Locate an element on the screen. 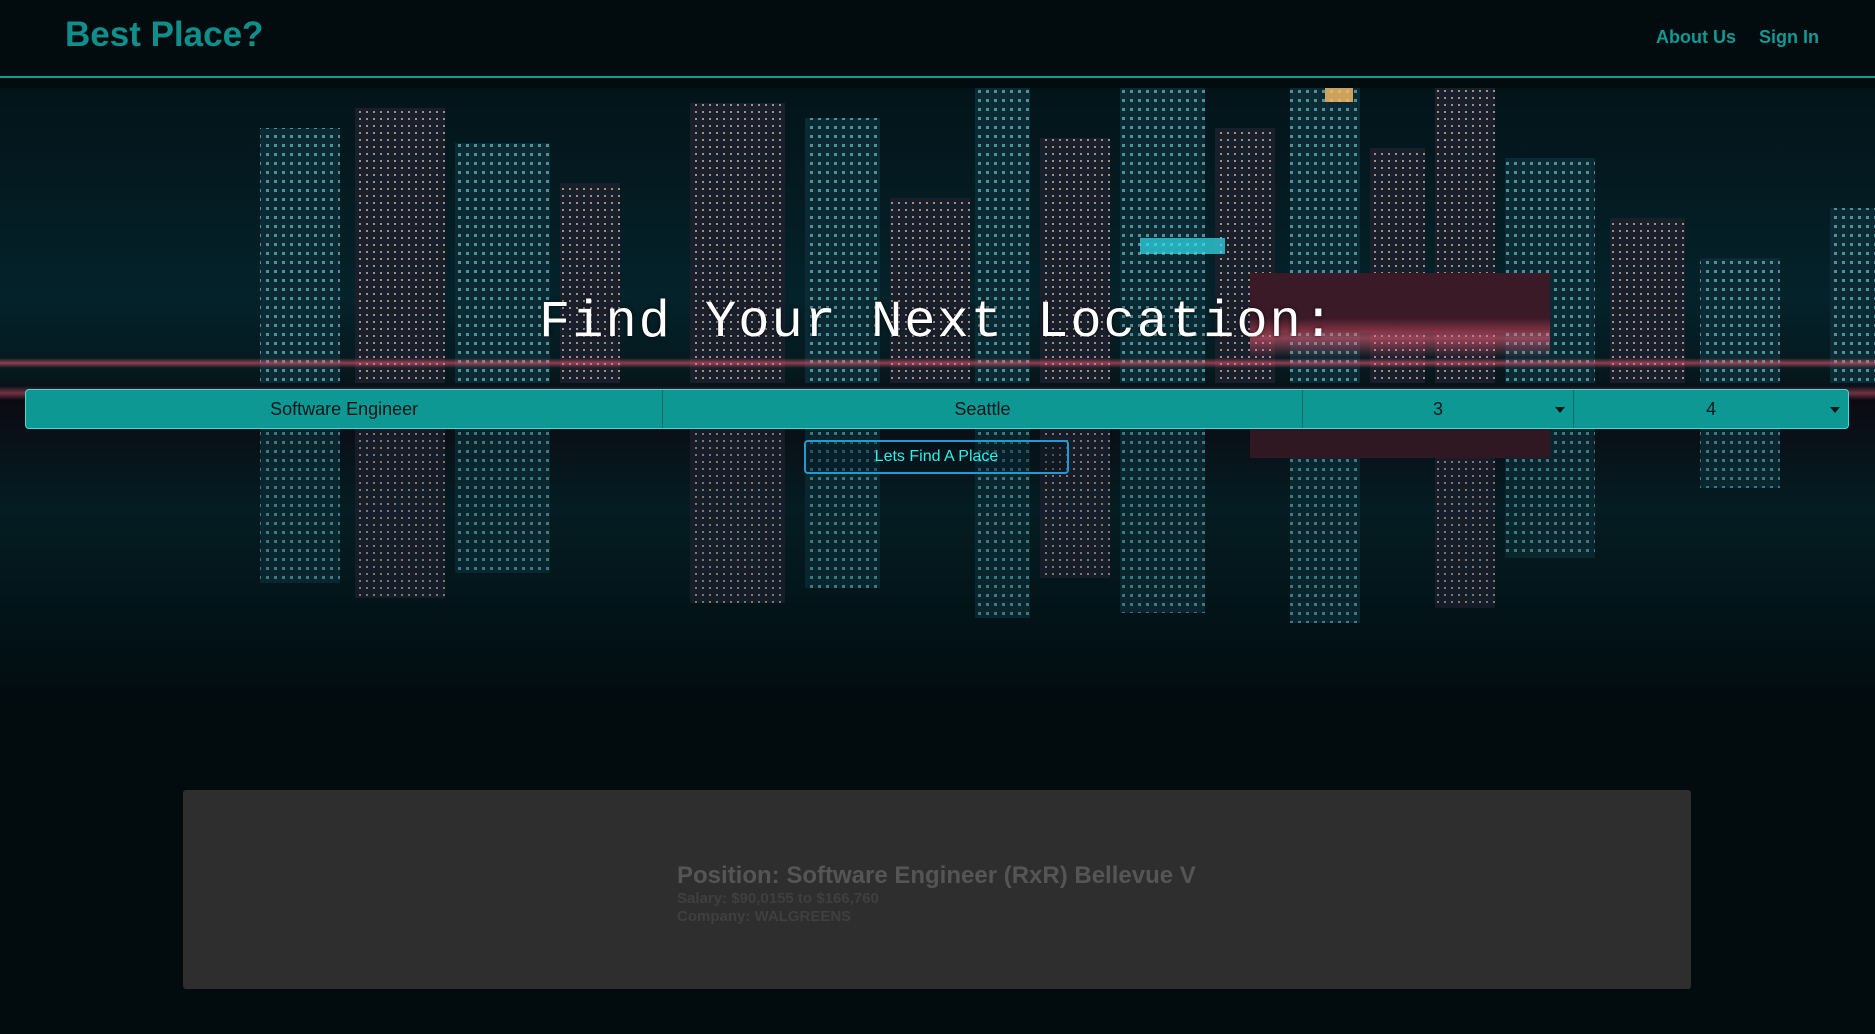  first-number-select-value: 3 is located at coordinates (1437, 408).